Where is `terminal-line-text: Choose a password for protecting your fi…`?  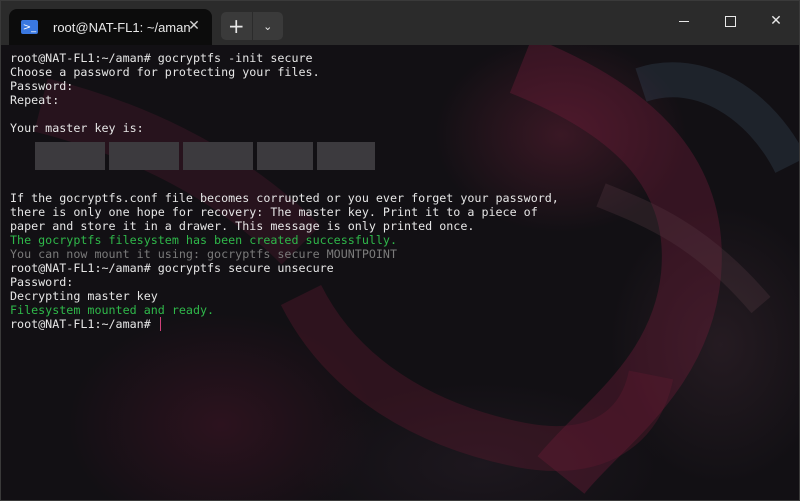
terminal-line-text: Choose a password for protecting your fi… is located at coordinates (165, 72).